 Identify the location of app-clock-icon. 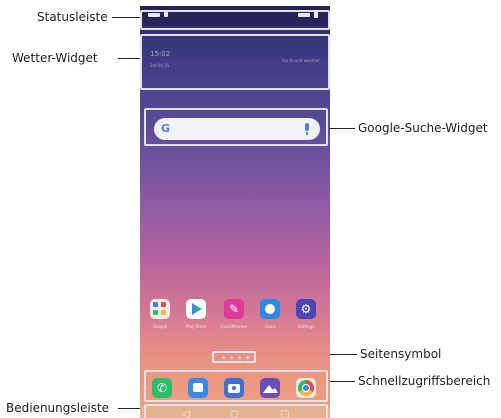
(270, 309).